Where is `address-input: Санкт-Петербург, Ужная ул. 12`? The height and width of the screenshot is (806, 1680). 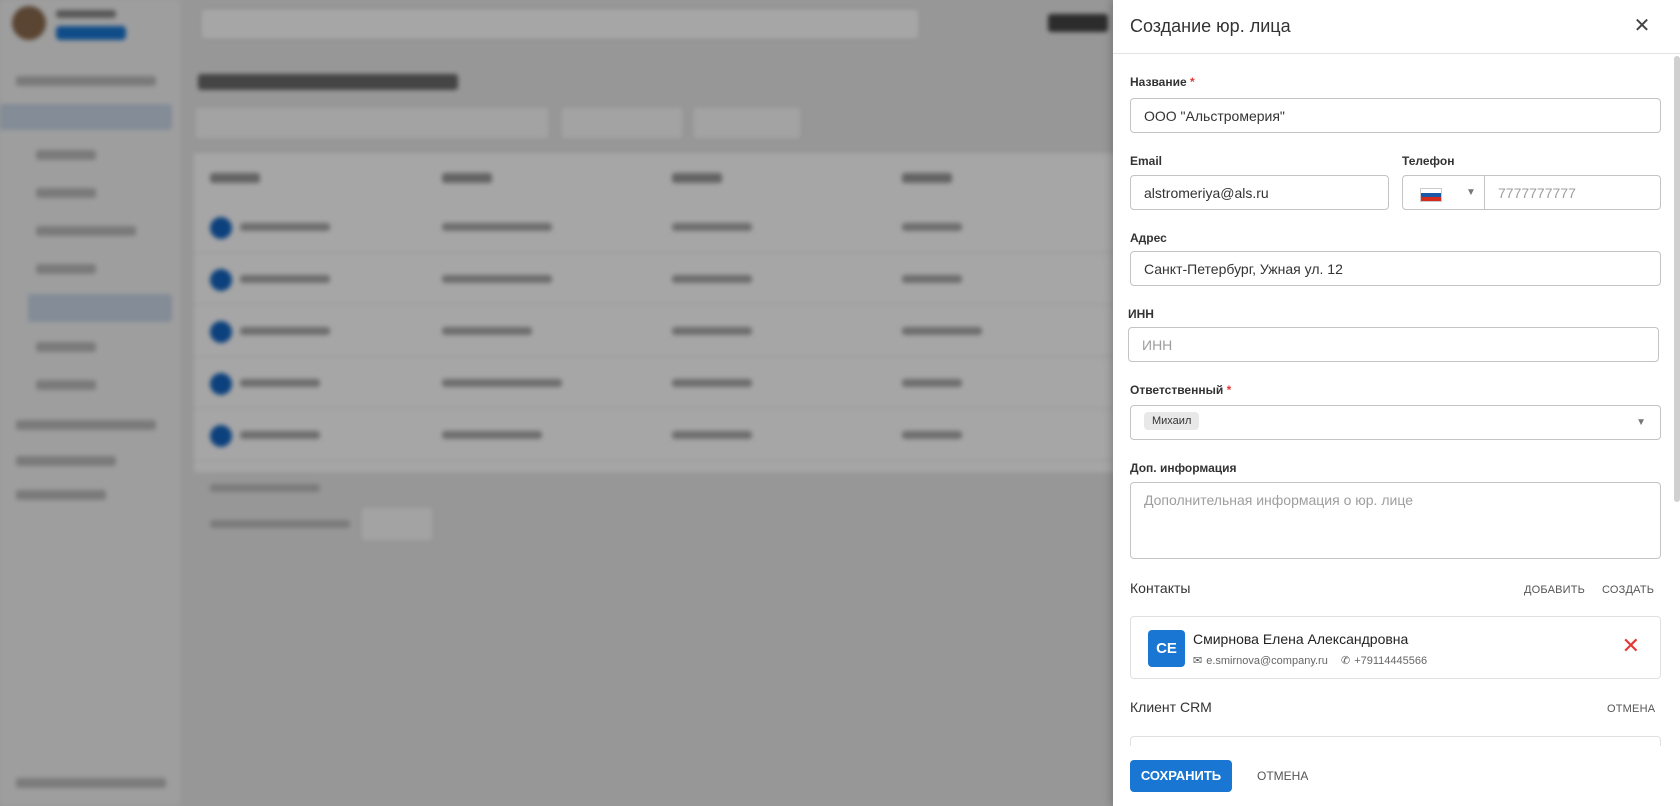
address-input: Санкт-Петербург, Ужная ул. 12 is located at coordinates (1395, 268).